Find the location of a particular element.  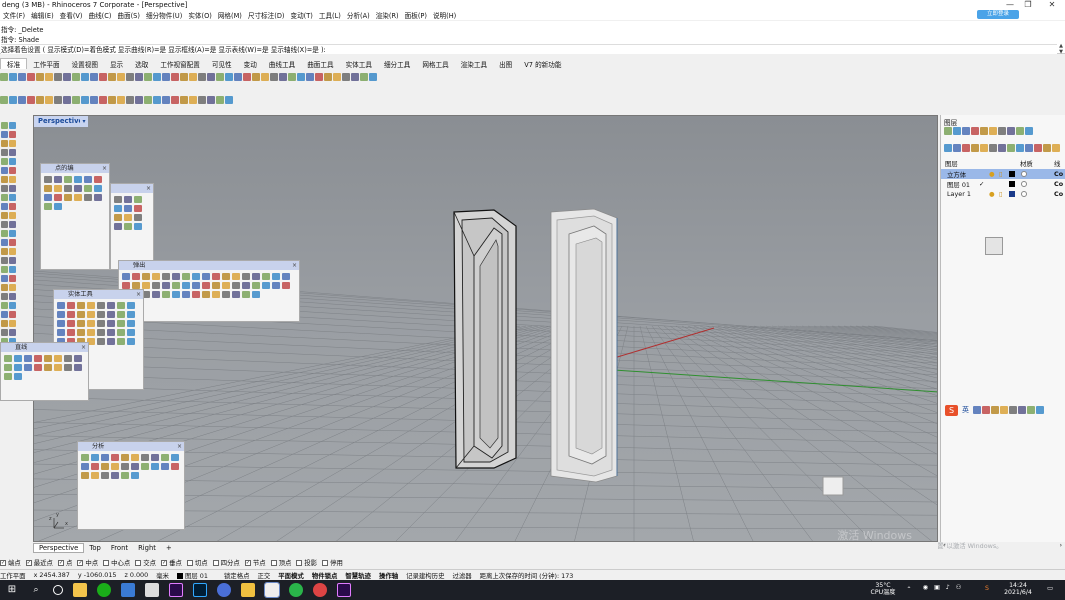

status-filter: 过滤器 is located at coordinates (461, 575).